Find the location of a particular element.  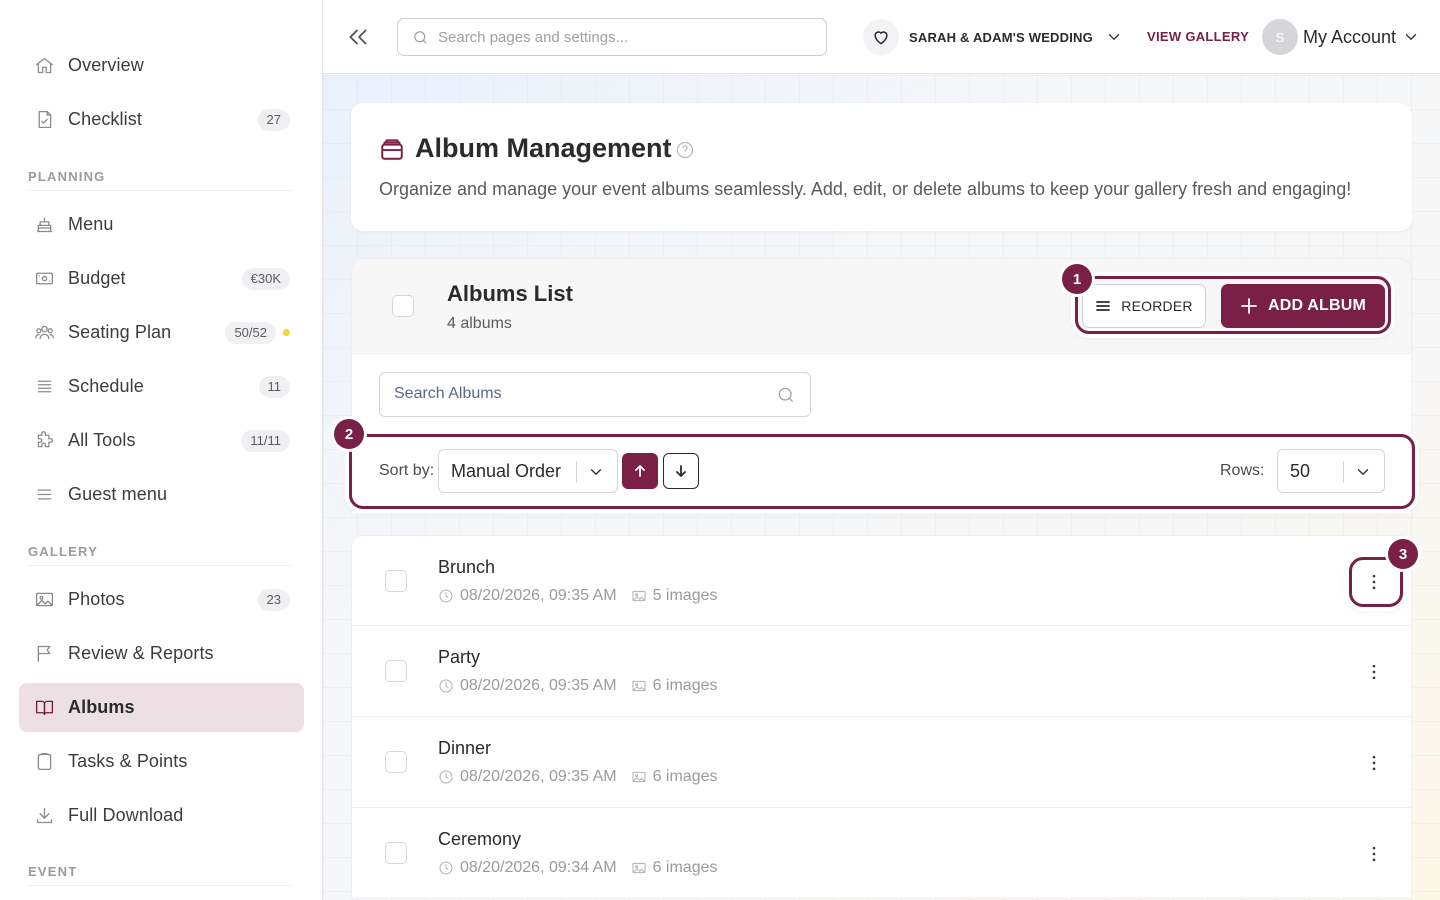

arrow-up-icon is located at coordinates (640, 471).